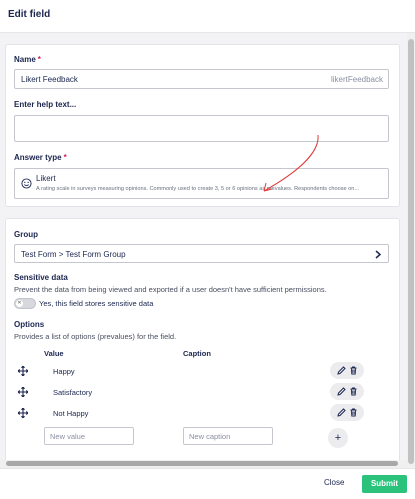  What do you see at coordinates (49, 79) in the screenshot?
I see `name-value: Likert Feedback` at bounding box center [49, 79].